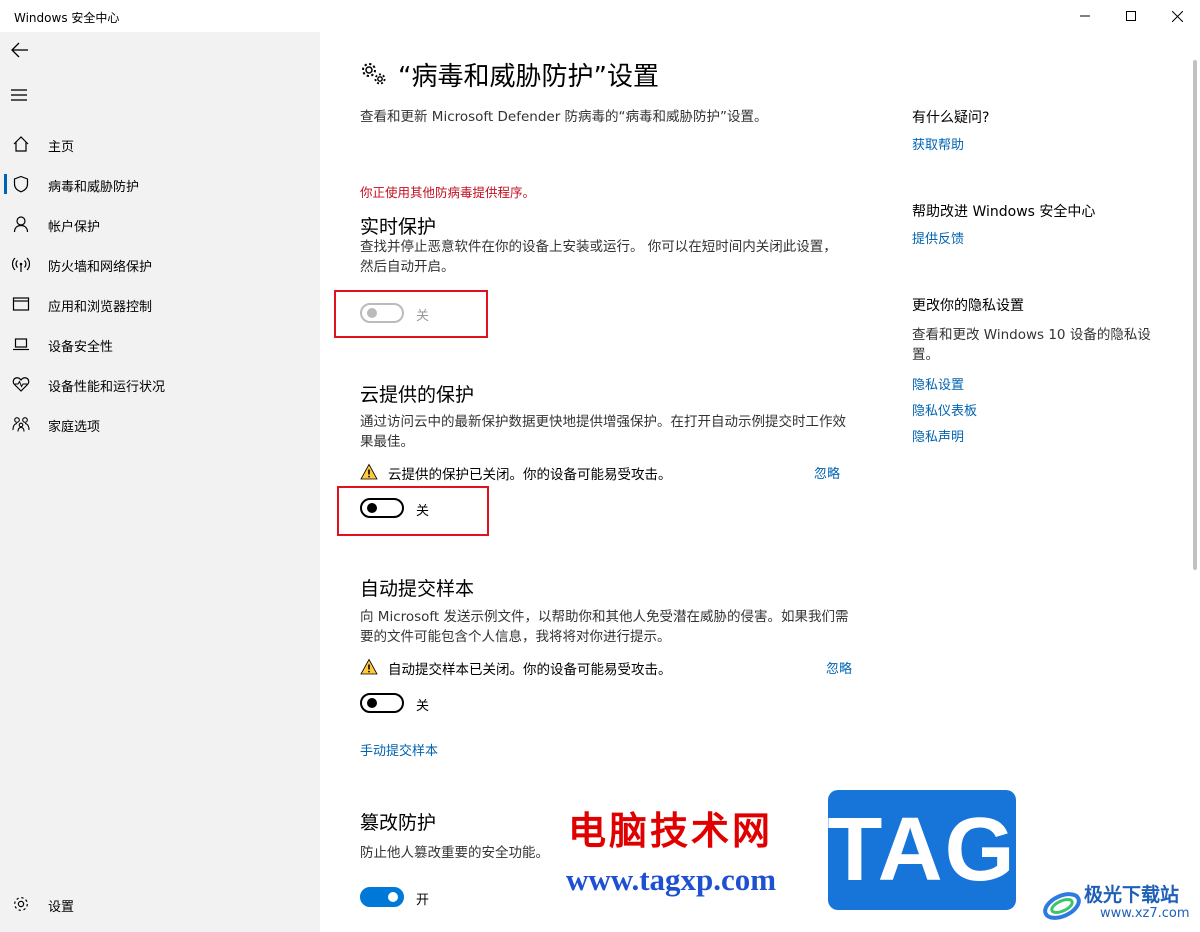 The image size is (1200, 932). Describe the element at coordinates (528, 76) in the screenshot. I see `page-title: “病毒和威胁防护”设置` at that location.